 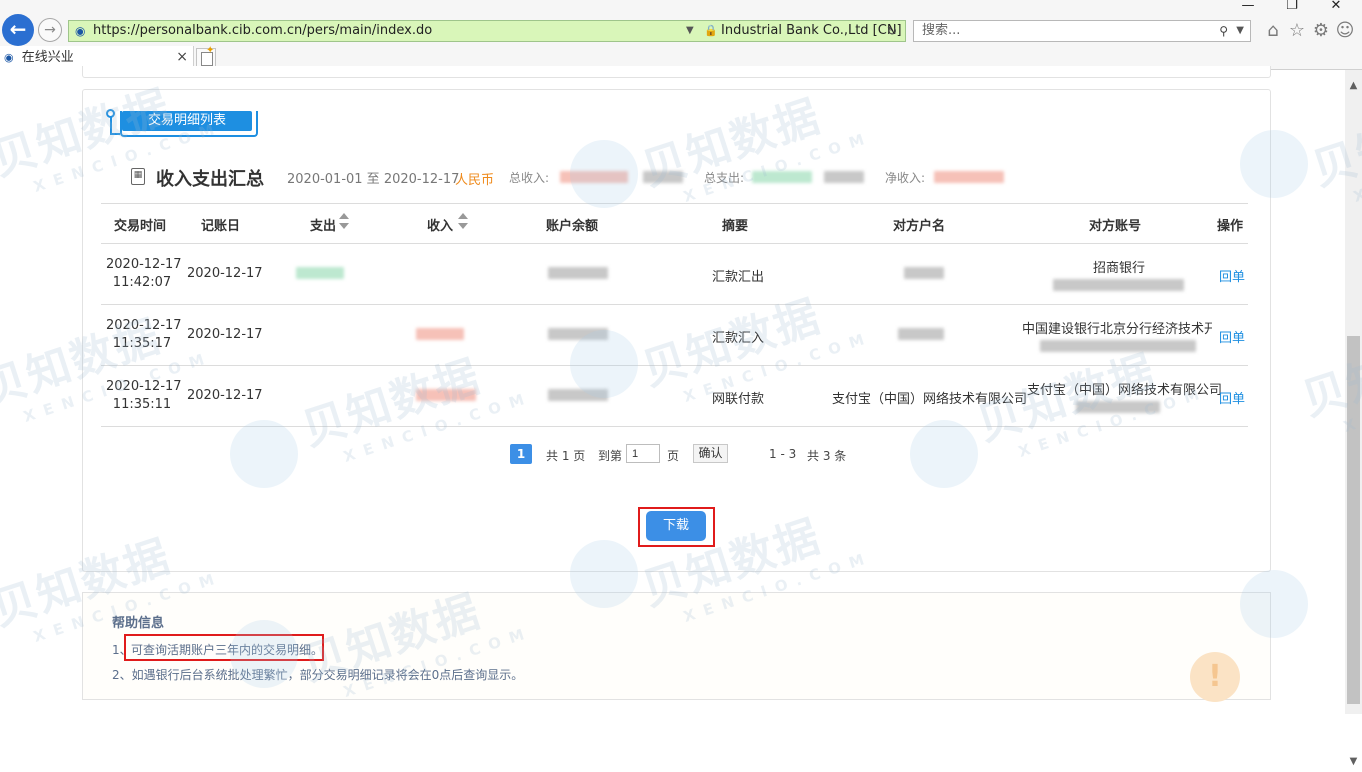 What do you see at coordinates (1273, 31) in the screenshot?
I see `home-icon: ⌂` at bounding box center [1273, 31].